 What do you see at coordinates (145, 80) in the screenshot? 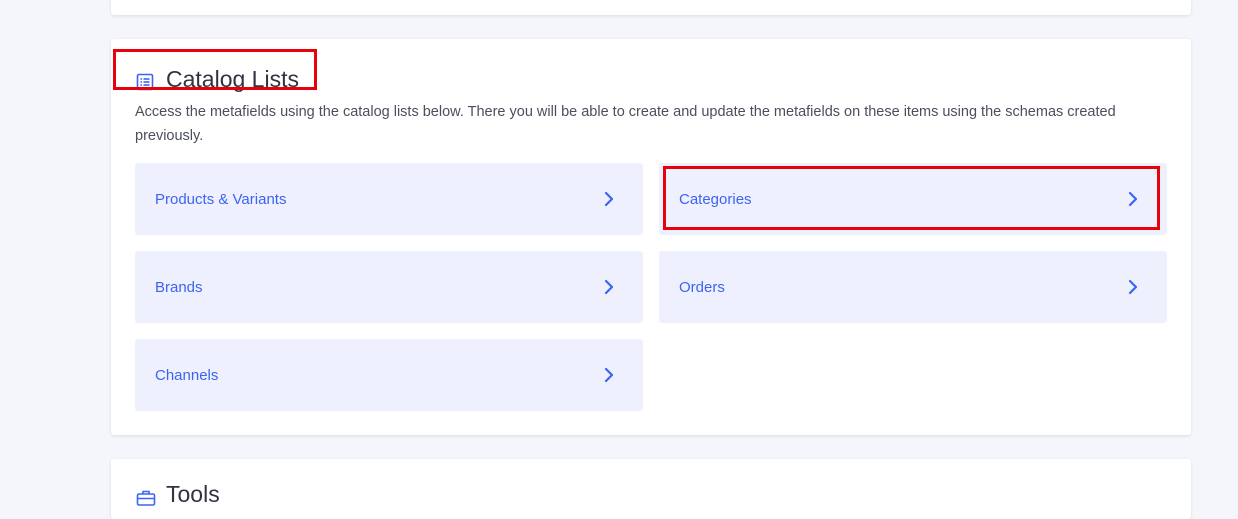
I see `list-icon` at bounding box center [145, 80].